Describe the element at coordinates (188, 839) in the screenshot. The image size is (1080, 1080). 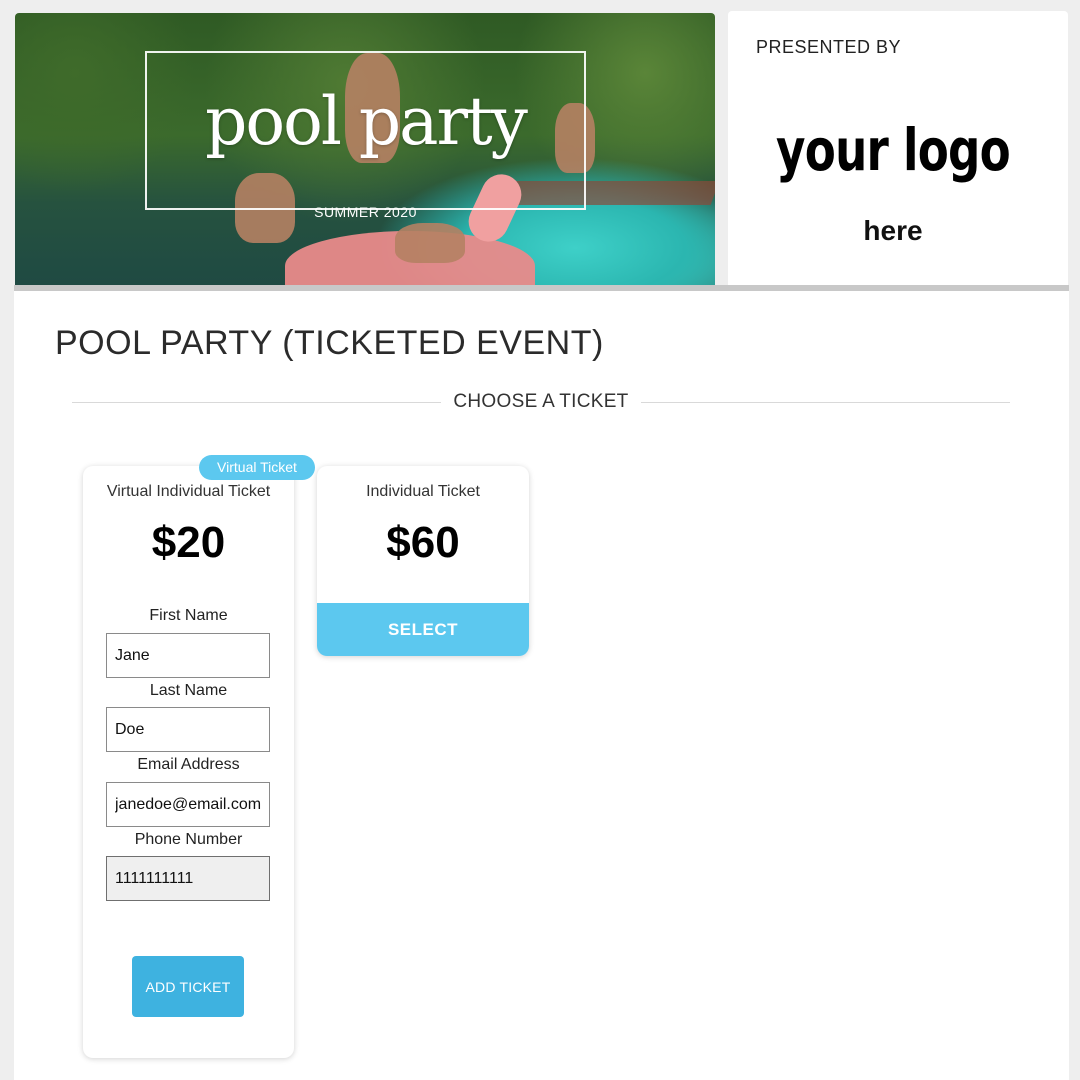
I see `phone-label: Phone Number` at that location.